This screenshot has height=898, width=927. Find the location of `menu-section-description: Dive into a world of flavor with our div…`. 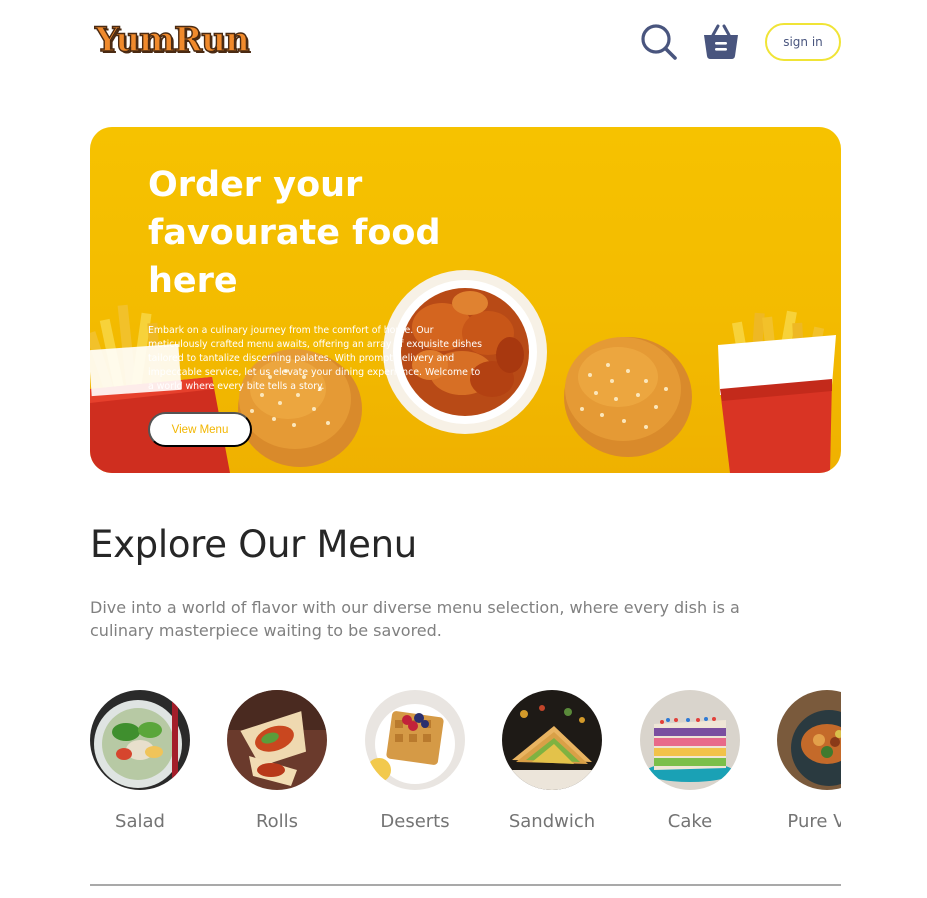

menu-section-description: Dive into a world of flavor with our div… is located at coordinates (415, 619).